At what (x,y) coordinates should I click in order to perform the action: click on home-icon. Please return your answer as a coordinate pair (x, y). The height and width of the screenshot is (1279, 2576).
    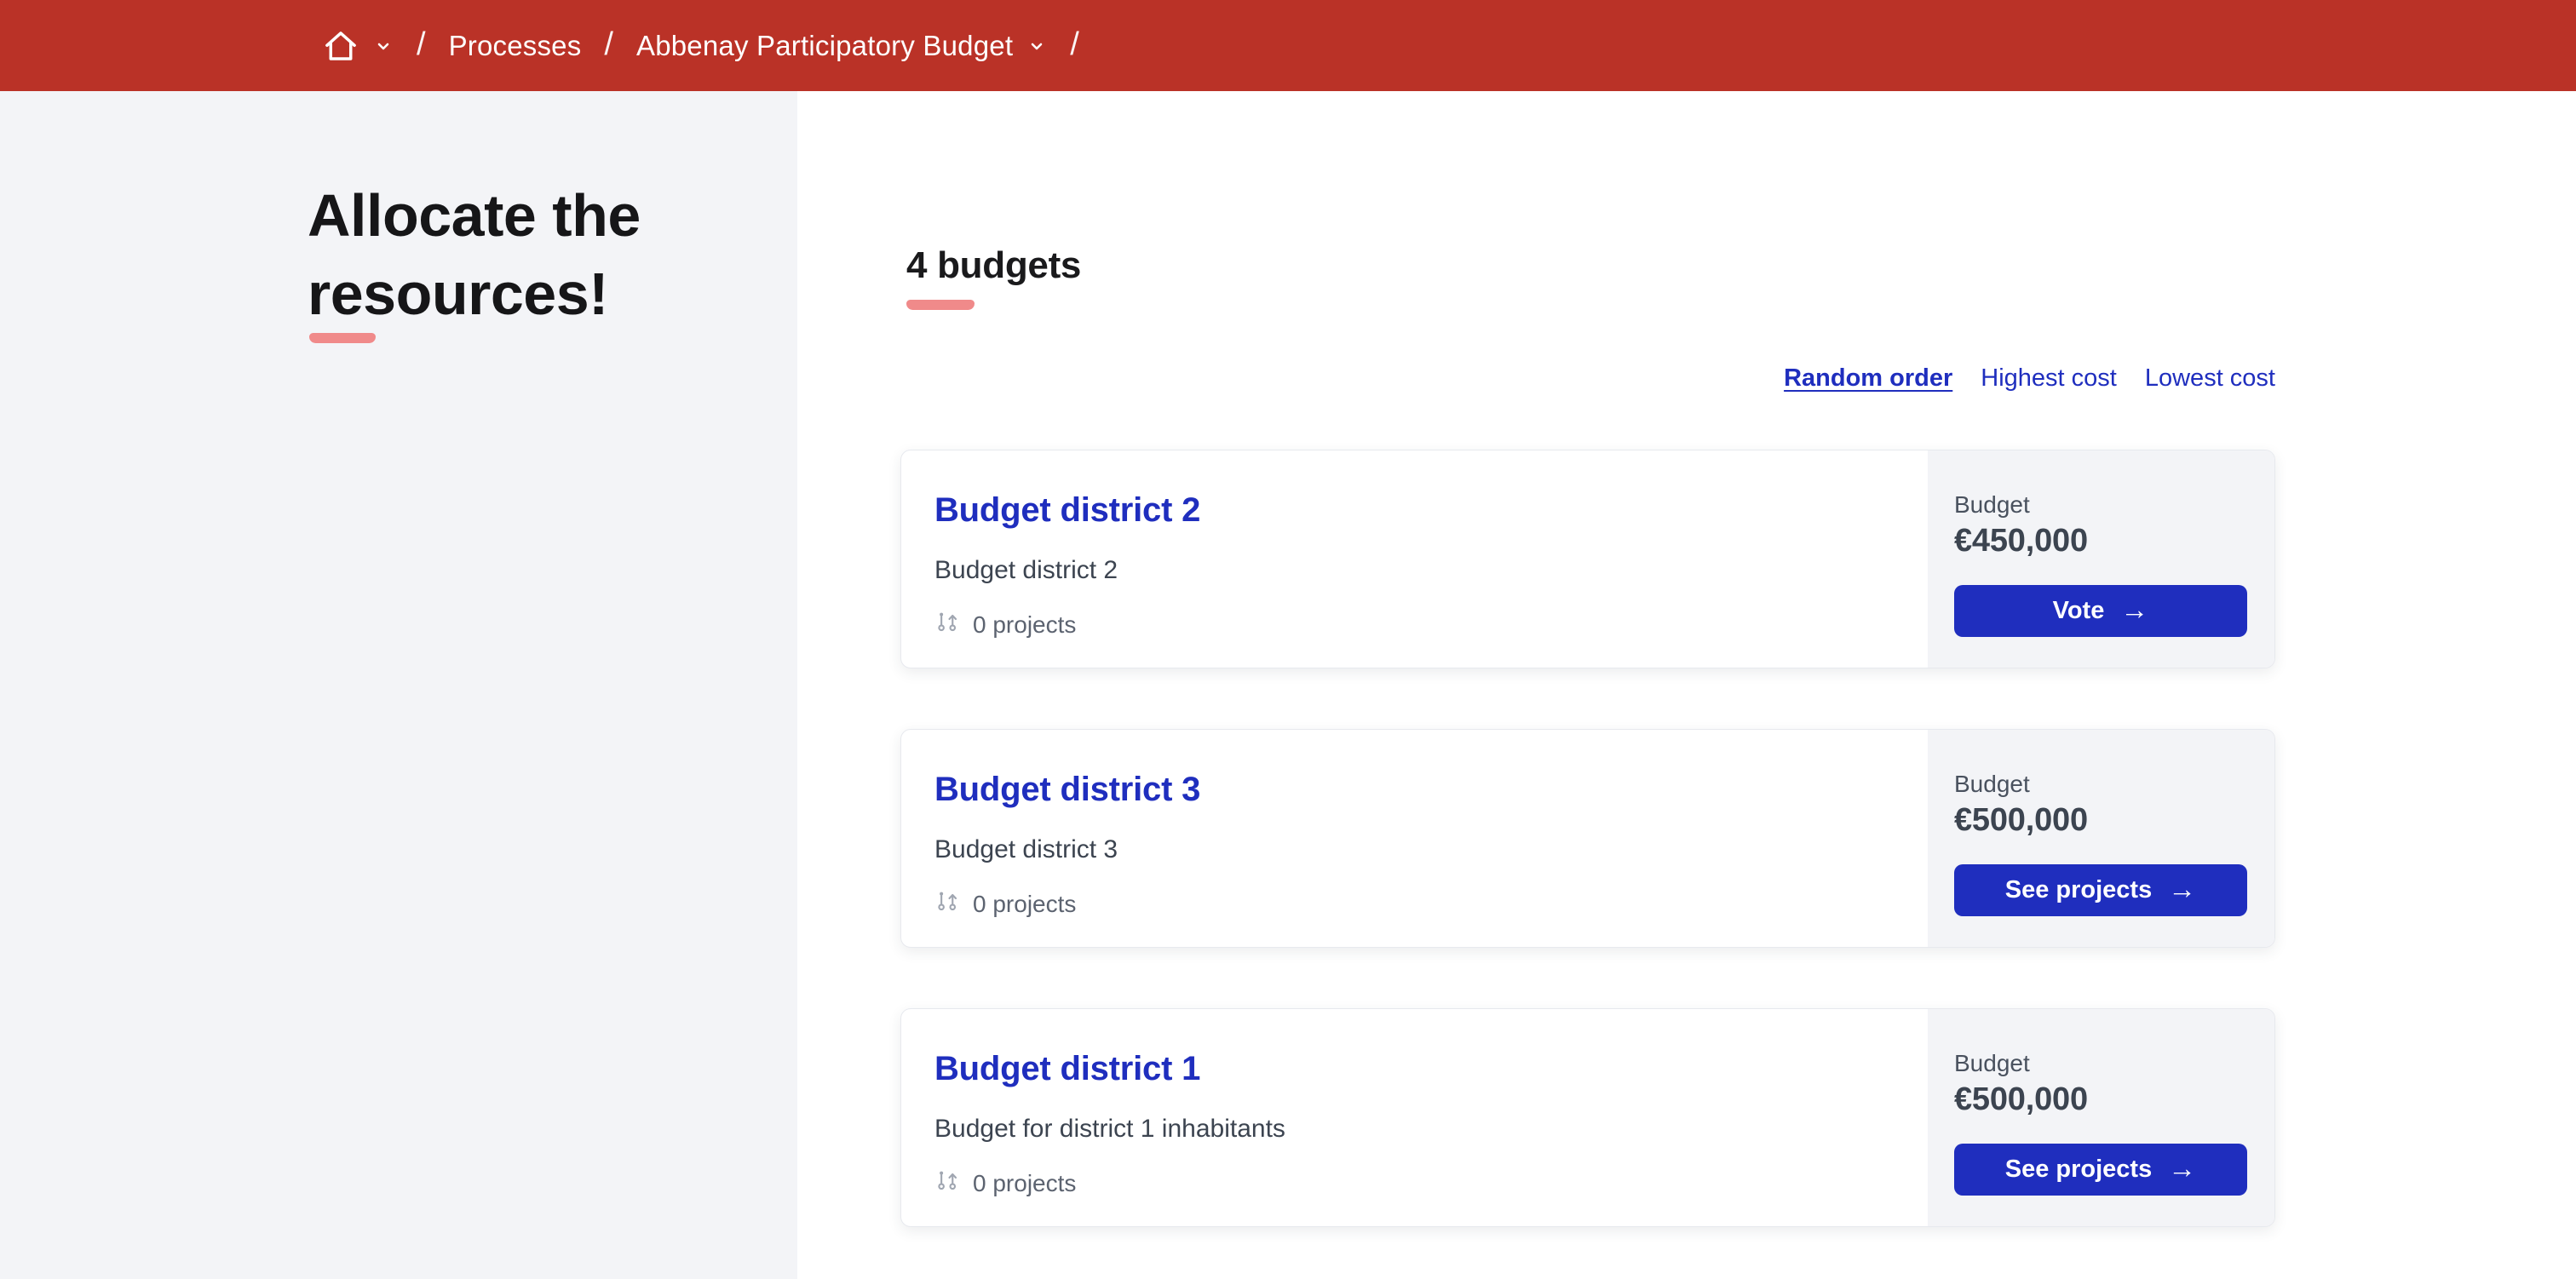
    Looking at the image, I should click on (341, 46).